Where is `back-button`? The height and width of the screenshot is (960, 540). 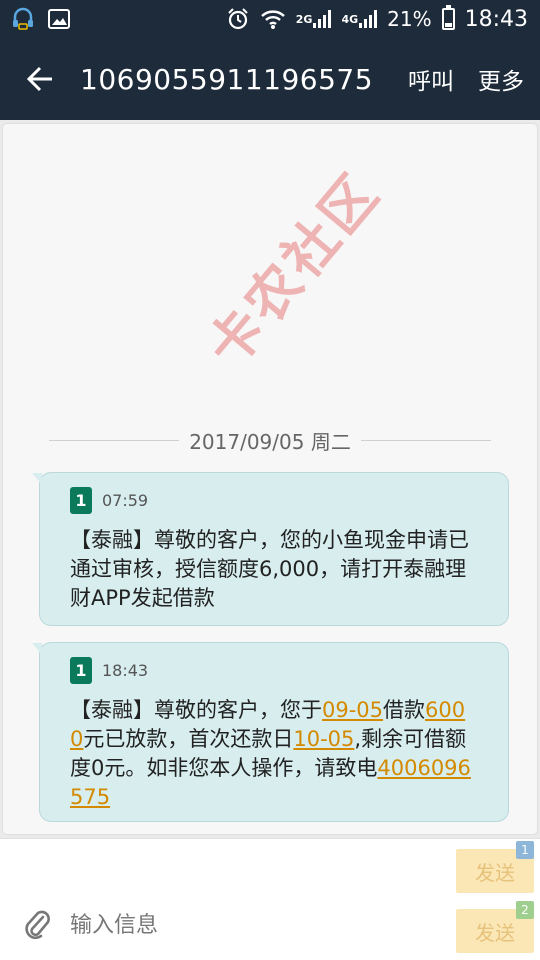
back-button is located at coordinates (40, 79).